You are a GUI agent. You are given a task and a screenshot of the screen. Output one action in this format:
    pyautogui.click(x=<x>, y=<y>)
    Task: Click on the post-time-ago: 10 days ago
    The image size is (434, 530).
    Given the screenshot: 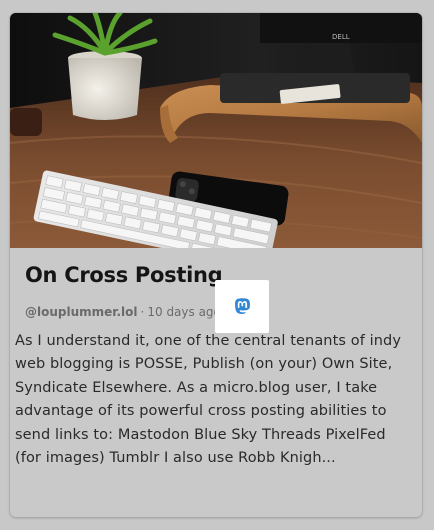 What is the action you would take?
    pyautogui.click(x=184, y=312)
    